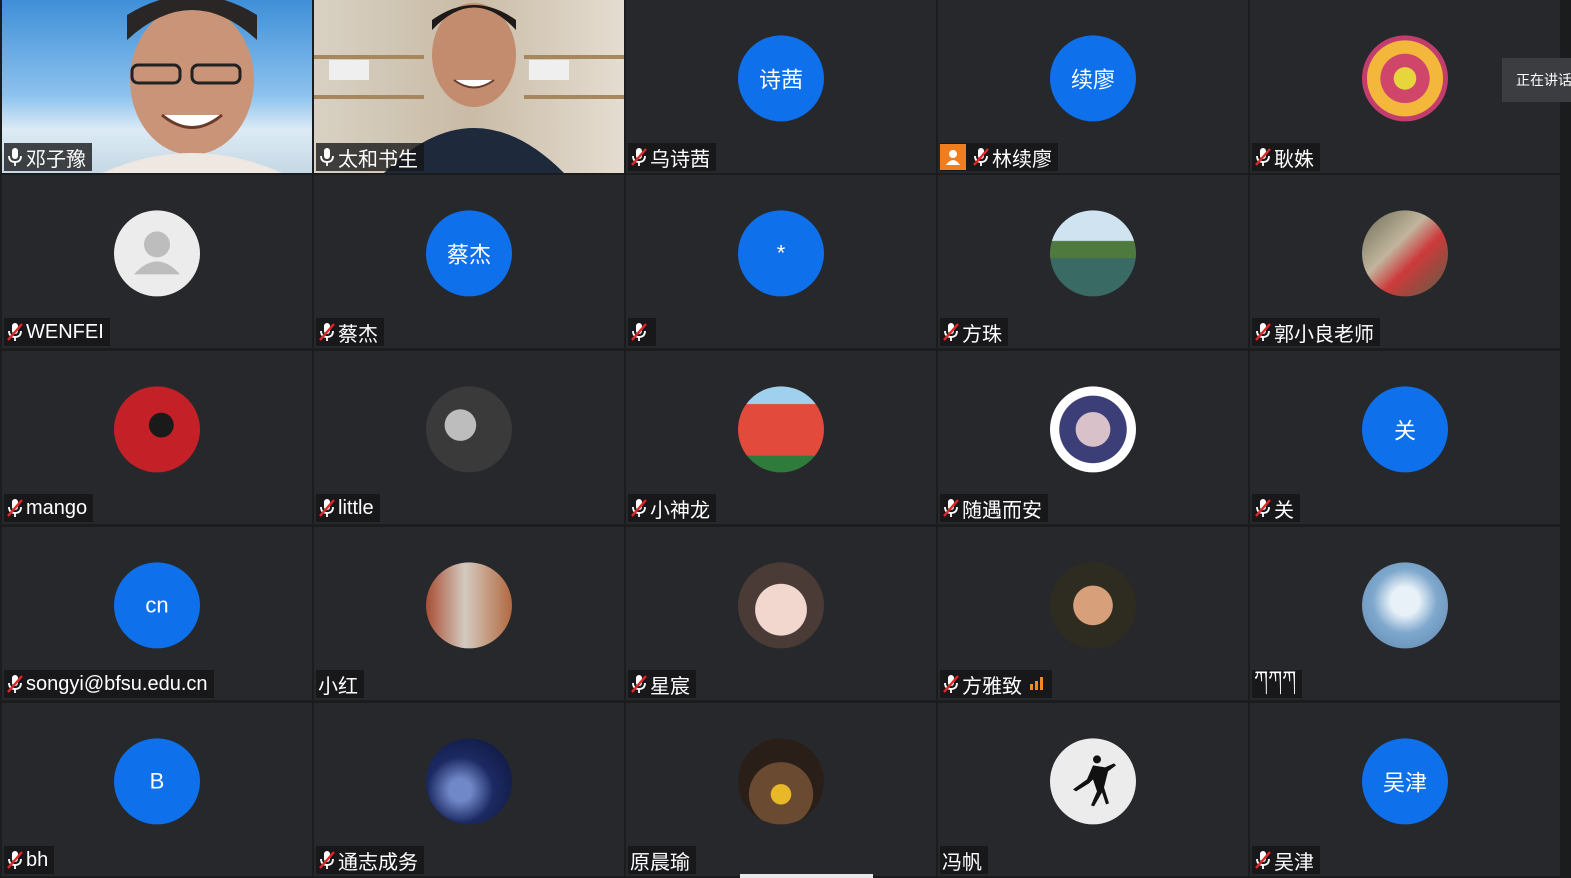  I want to click on participant-tile: 原晨瑜, so click(781, 789).